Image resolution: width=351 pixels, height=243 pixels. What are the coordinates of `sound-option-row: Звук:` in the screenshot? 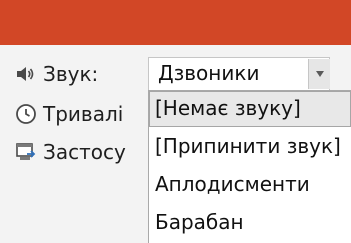 It's located at (80, 74).